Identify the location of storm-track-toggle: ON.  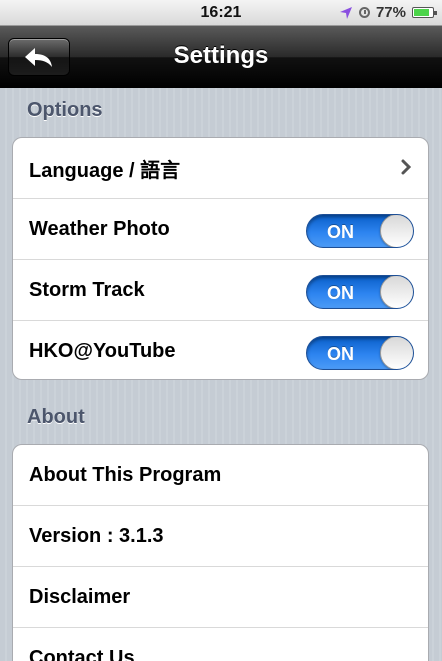
(360, 292).